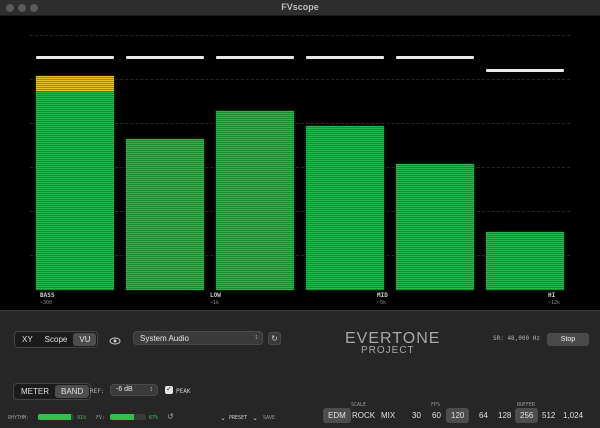 Image resolution: width=600 pixels, height=428 pixels. I want to click on peak-label: PEAK, so click(183, 391).